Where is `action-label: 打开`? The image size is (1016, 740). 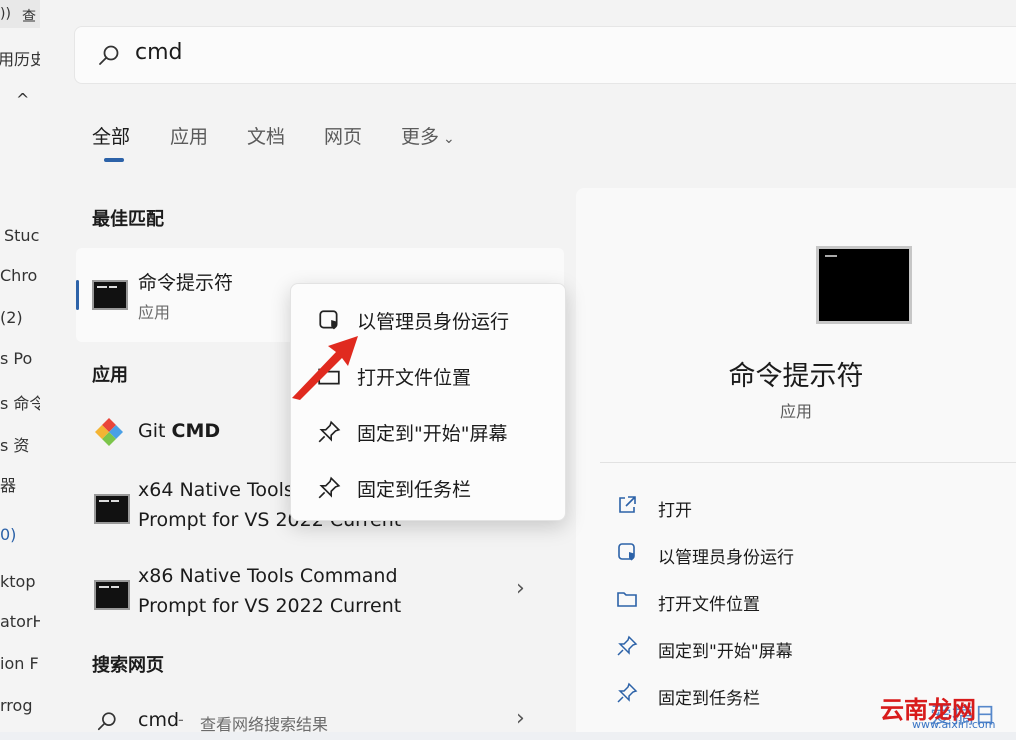 action-label: 打开 is located at coordinates (675, 511).